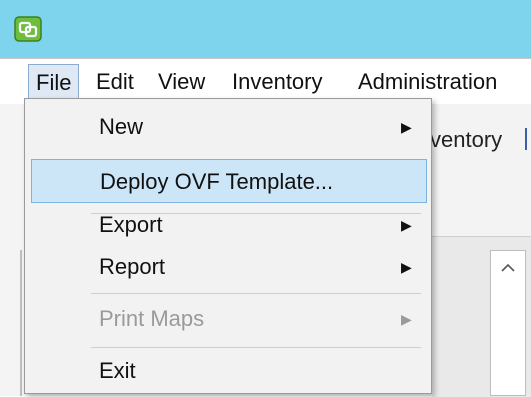 Image resolution: width=531 pixels, height=397 pixels. I want to click on chevron-up-icon, so click(508, 268).